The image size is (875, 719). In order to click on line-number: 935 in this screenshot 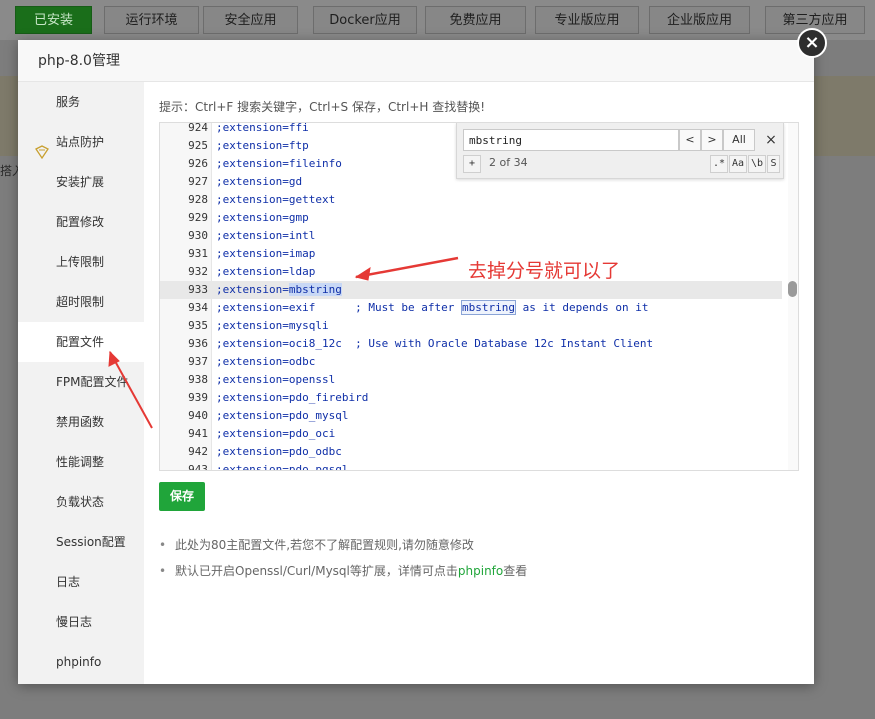, I will do `click(198, 325)`.